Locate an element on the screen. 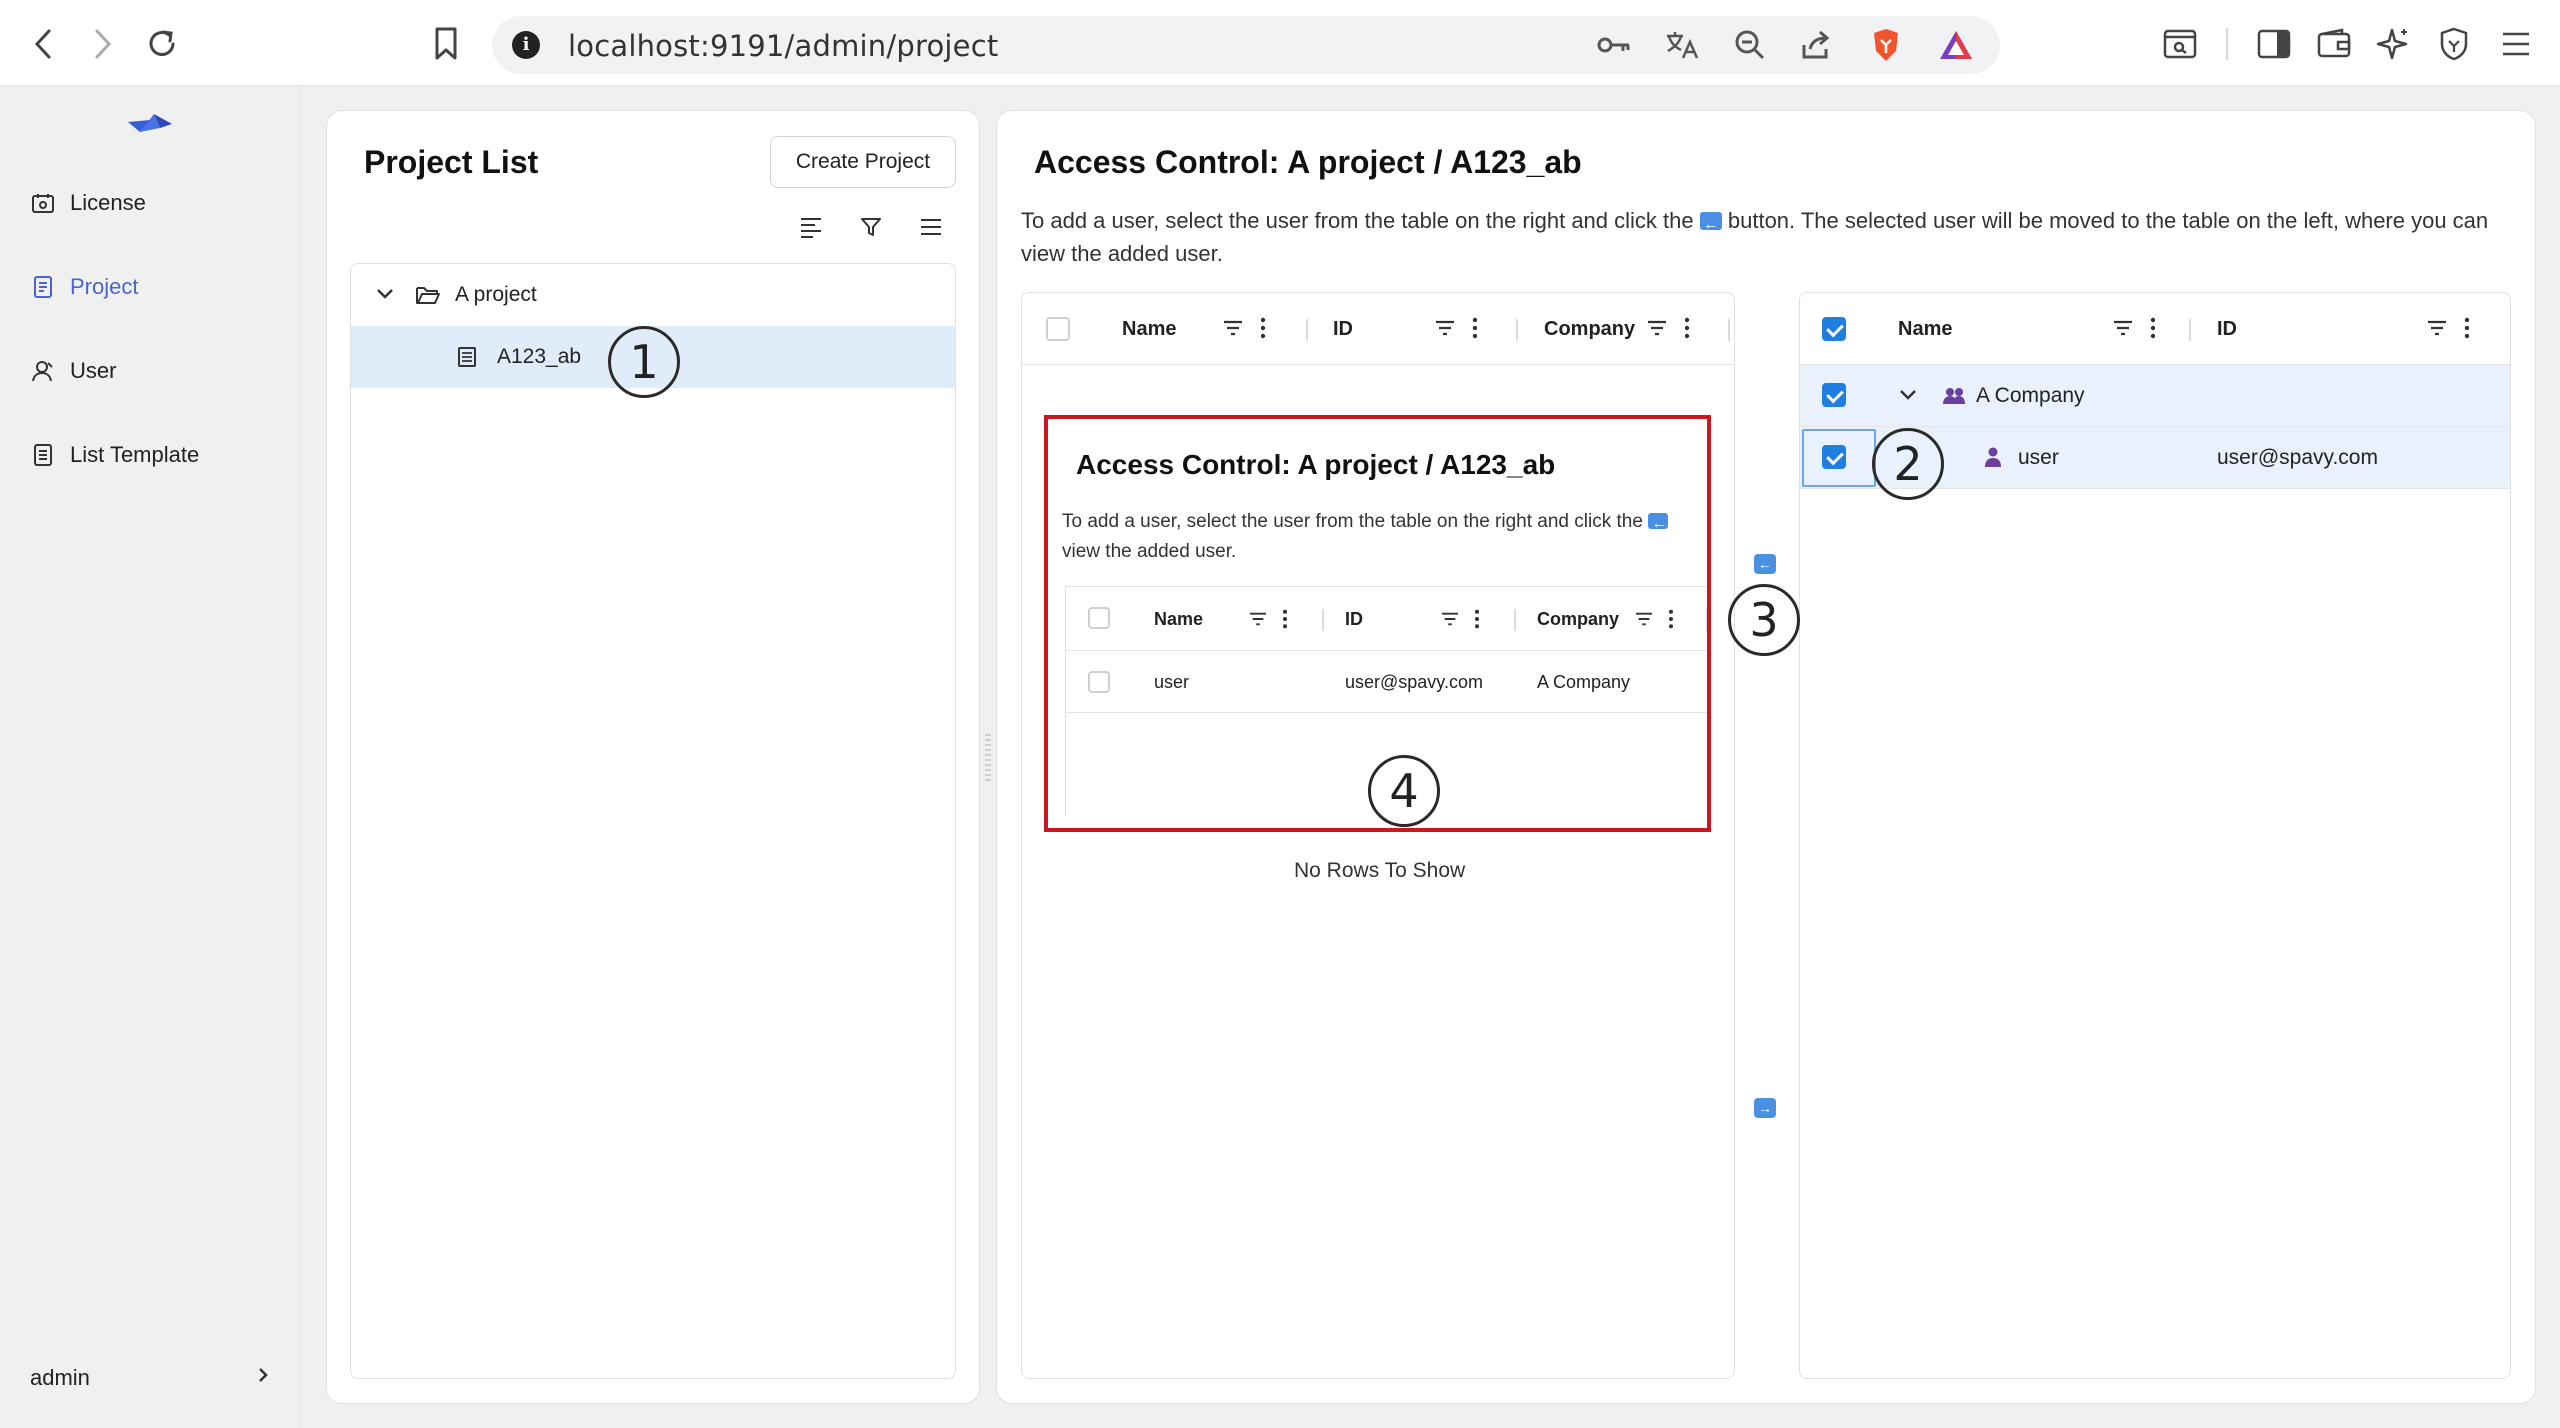  user-company-cell: A Company is located at coordinates (1584, 681).